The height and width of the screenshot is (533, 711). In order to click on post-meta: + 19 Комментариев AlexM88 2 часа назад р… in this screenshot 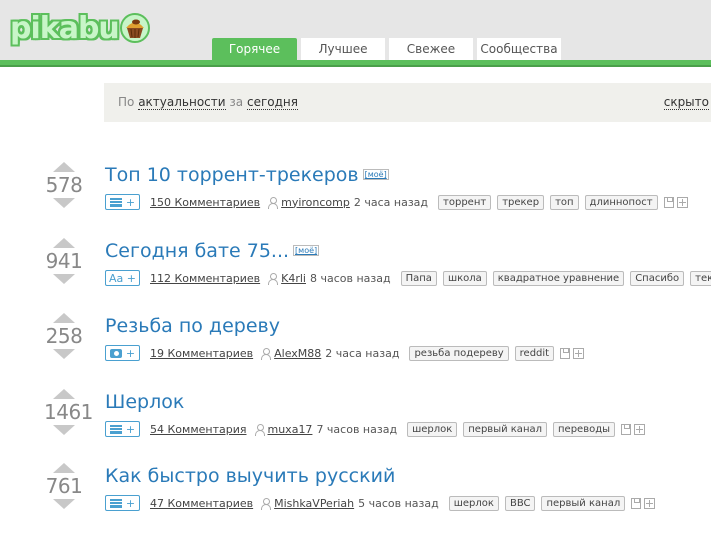, I will do `click(345, 353)`.